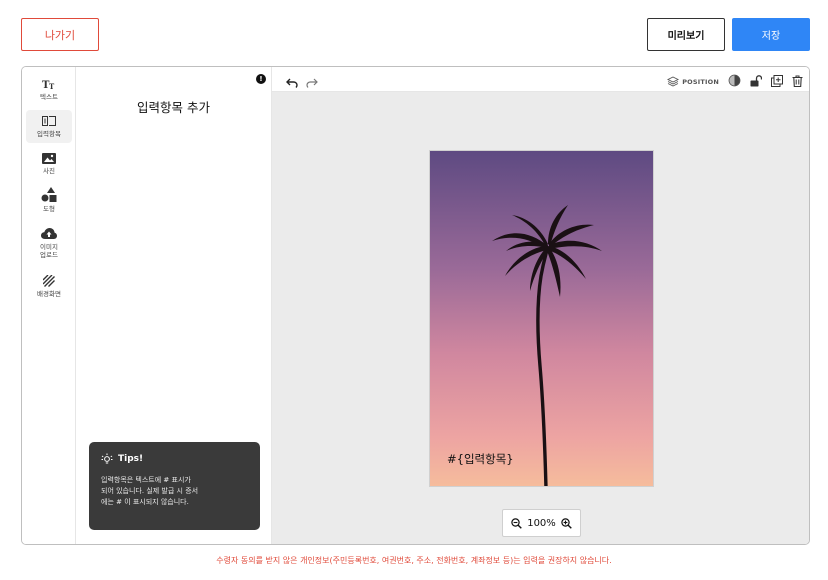 This screenshot has height=580, width=828. Describe the element at coordinates (566, 523) in the screenshot. I see `zoom-in-icon` at that location.